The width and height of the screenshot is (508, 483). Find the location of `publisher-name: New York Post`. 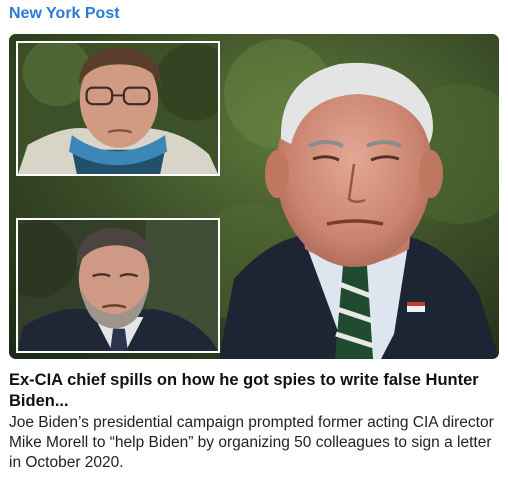

publisher-name: New York Post is located at coordinates (64, 14).